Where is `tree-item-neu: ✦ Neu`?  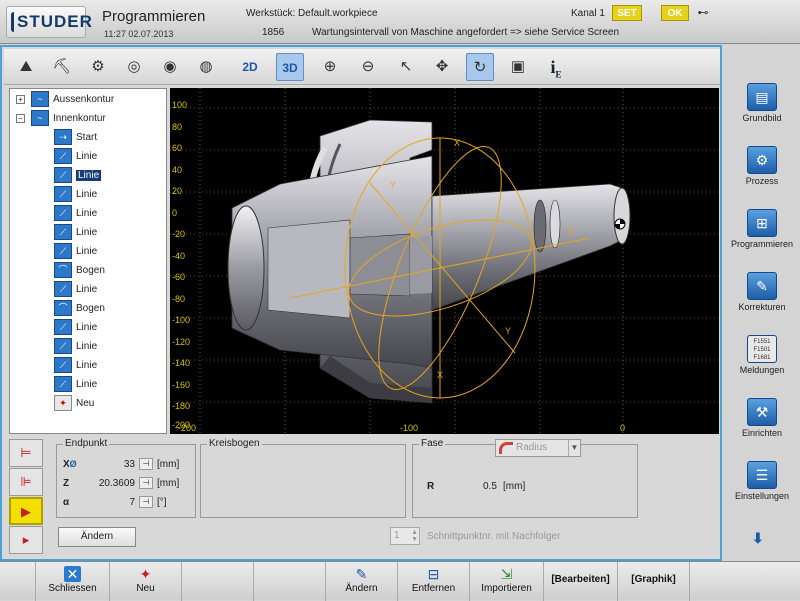
tree-item-neu: ✦ Neu is located at coordinates (74, 404).